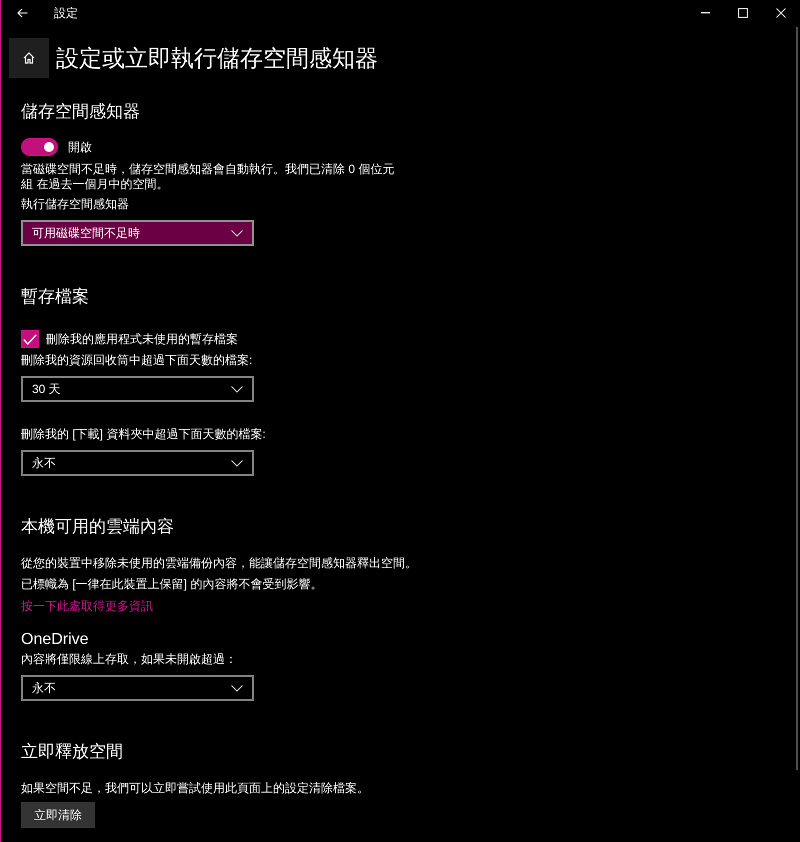 Image resolution: width=800 pixels, height=842 pixels. Describe the element at coordinates (55, 640) in the screenshot. I see `subsection-title: OneDrive` at that location.